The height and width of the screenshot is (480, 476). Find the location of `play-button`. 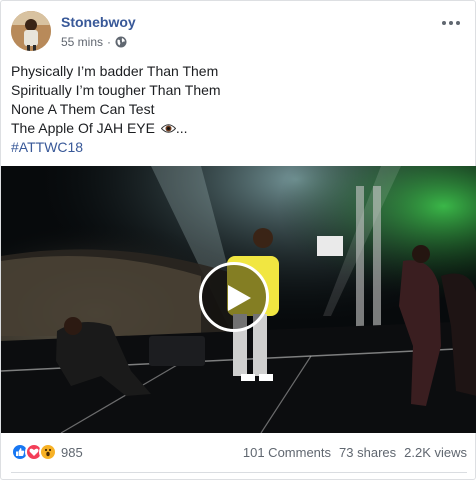

play-button is located at coordinates (234, 297).